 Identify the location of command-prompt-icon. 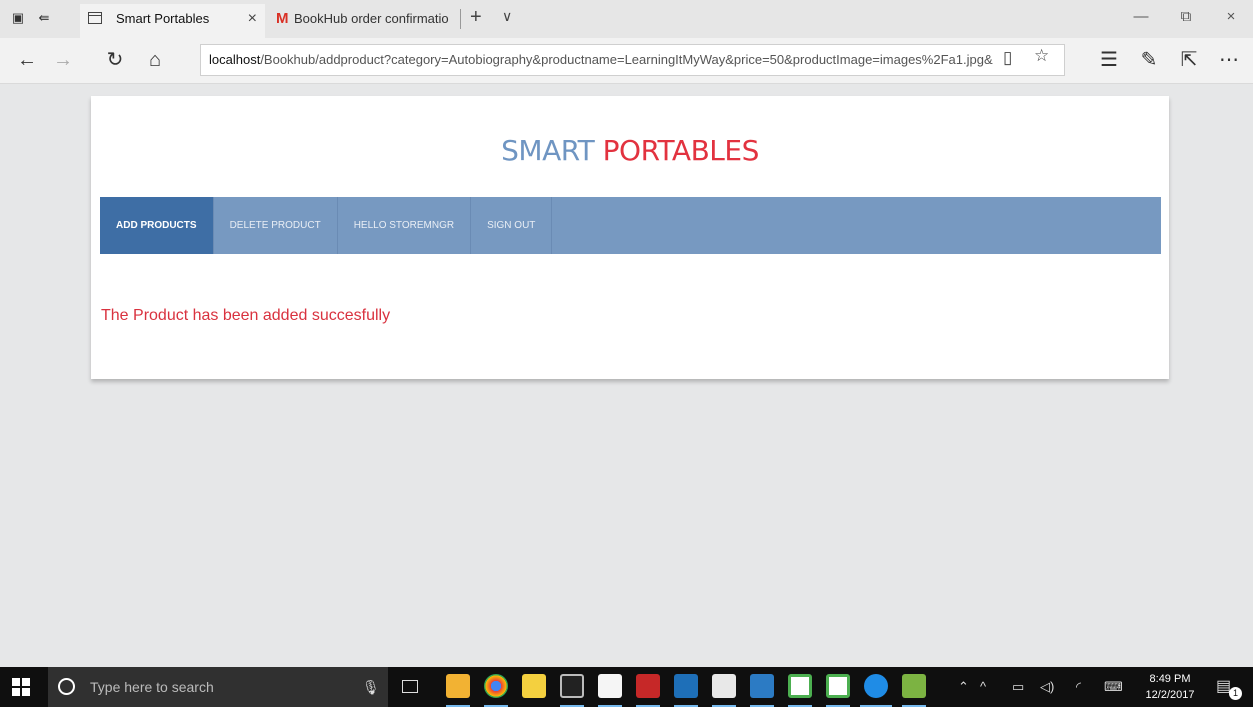
(572, 686).